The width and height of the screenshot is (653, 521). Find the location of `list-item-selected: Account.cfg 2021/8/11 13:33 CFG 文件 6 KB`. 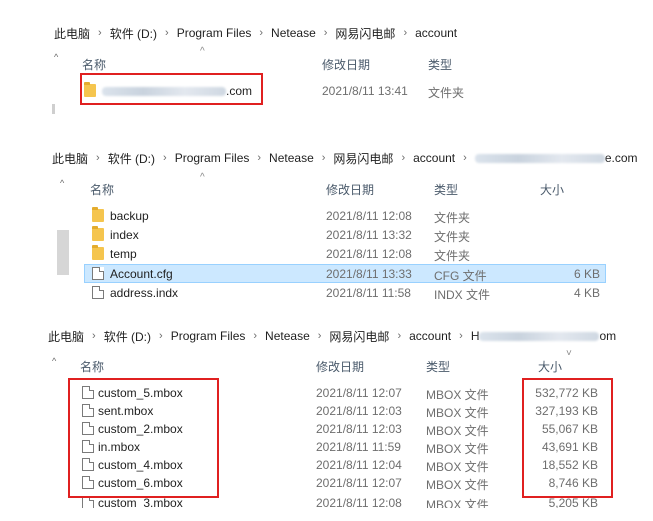

list-item-selected: Account.cfg 2021/8/11 13:33 CFG 文件 6 KB is located at coordinates (345, 273).